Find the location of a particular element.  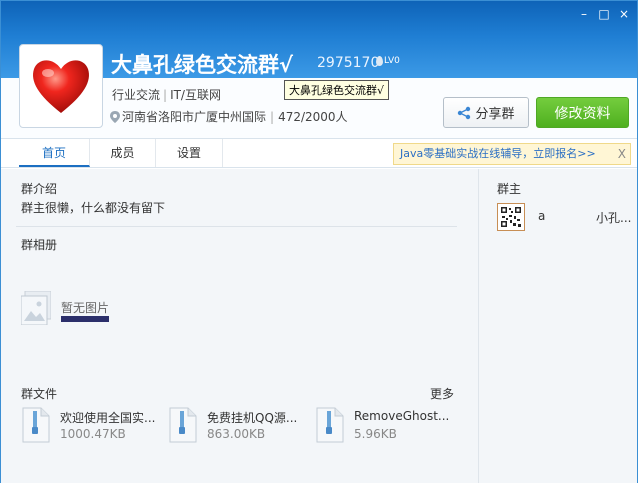

group-location: 河南省洛阳市广厦中州国际 | 472/2000人 is located at coordinates (229, 116).